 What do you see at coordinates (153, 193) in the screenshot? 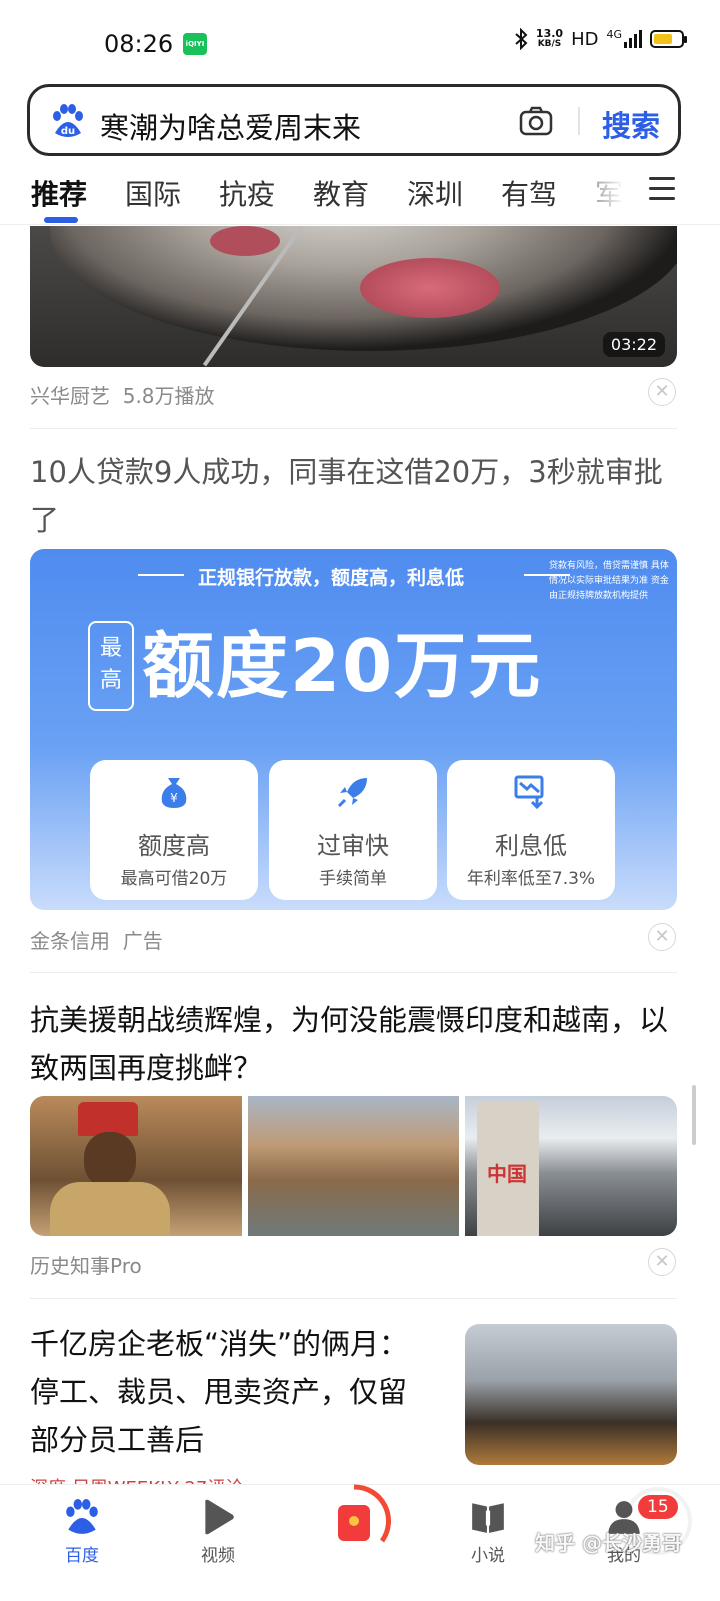
I see `tab-international: 国际` at bounding box center [153, 193].